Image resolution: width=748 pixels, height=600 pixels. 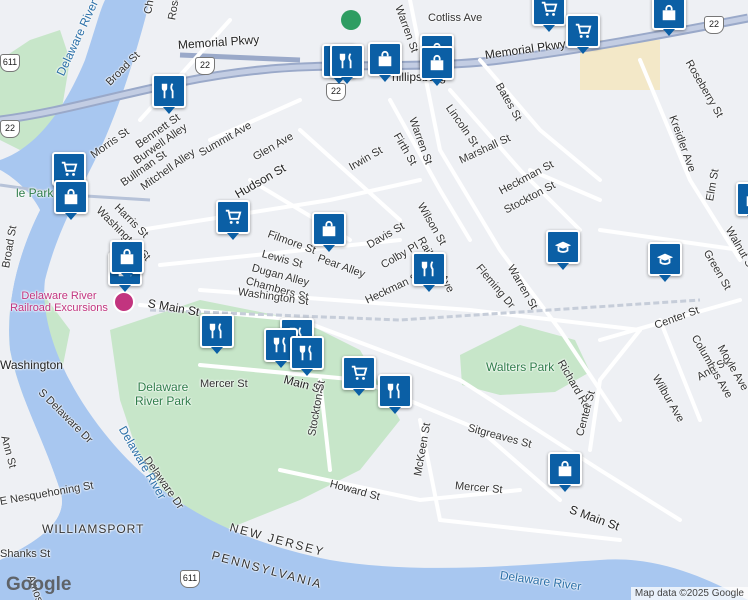 What do you see at coordinates (25, 554) in the screenshot?
I see `street-label: Shanks St` at bounding box center [25, 554].